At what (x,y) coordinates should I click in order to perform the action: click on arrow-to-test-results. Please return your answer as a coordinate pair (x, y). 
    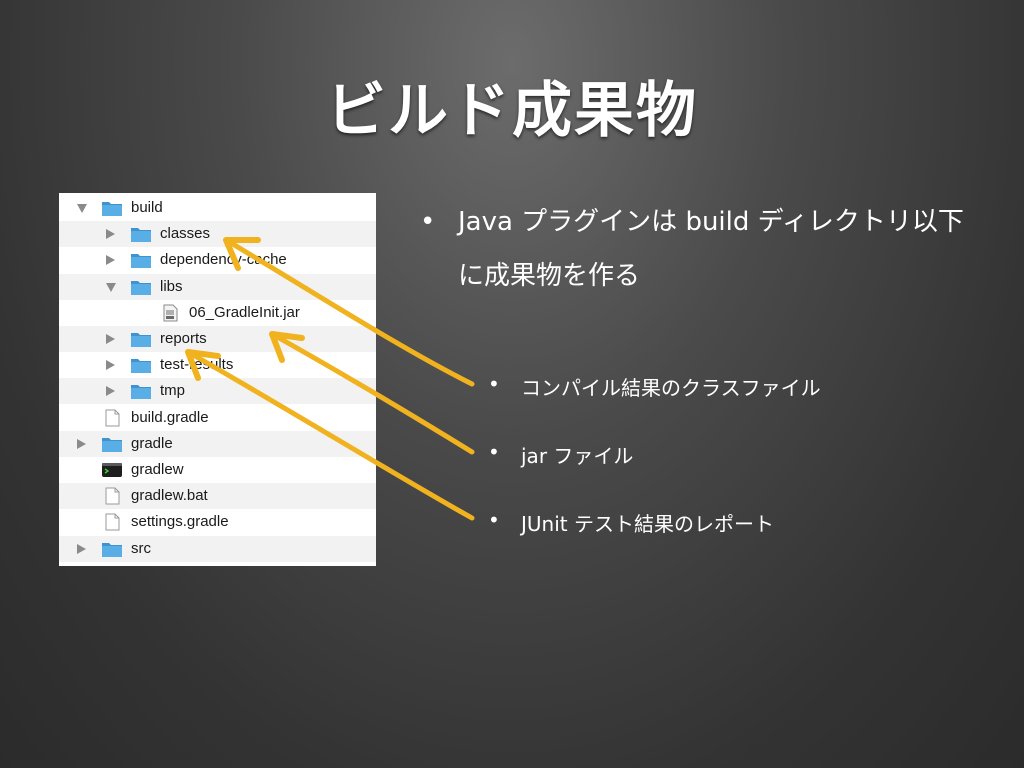
    Looking at the image, I should click on (330, 435).